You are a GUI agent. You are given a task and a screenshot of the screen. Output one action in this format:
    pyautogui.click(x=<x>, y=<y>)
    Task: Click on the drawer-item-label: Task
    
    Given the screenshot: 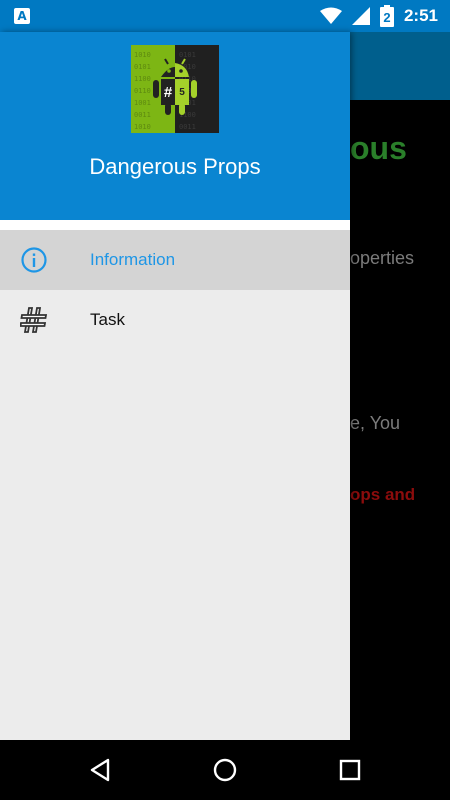 What is the action you would take?
    pyautogui.click(x=107, y=319)
    